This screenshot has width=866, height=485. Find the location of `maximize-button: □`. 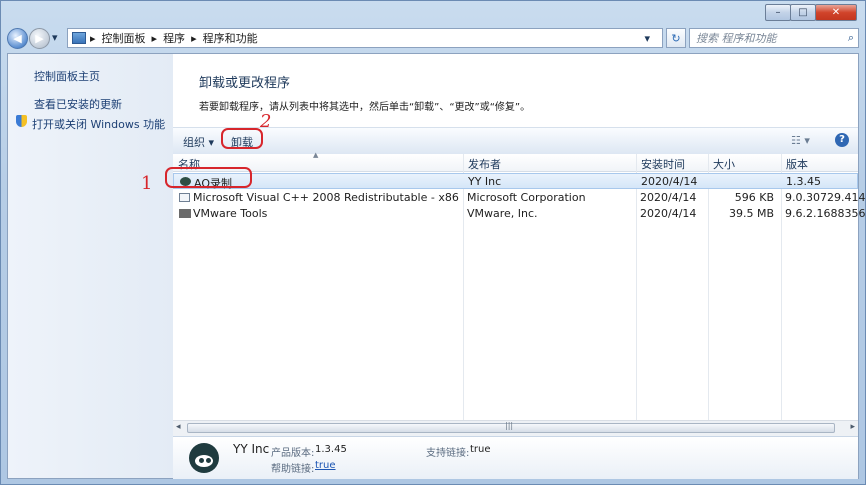

maximize-button: □ is located at coordinates (803, 12).